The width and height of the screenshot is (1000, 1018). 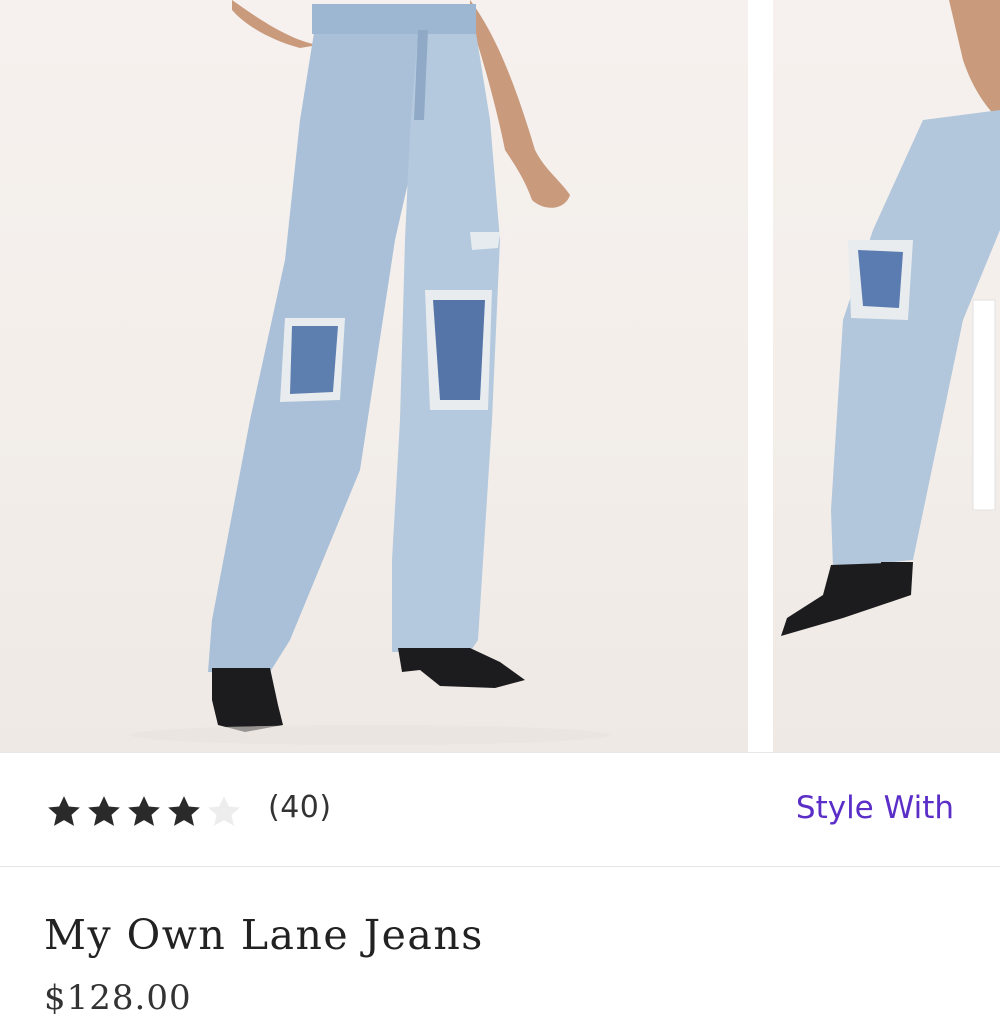 What do you see at coordinates (118, 998) in the screenshot?
I see `product-price: $128.00` at bounding box center [118, 998].